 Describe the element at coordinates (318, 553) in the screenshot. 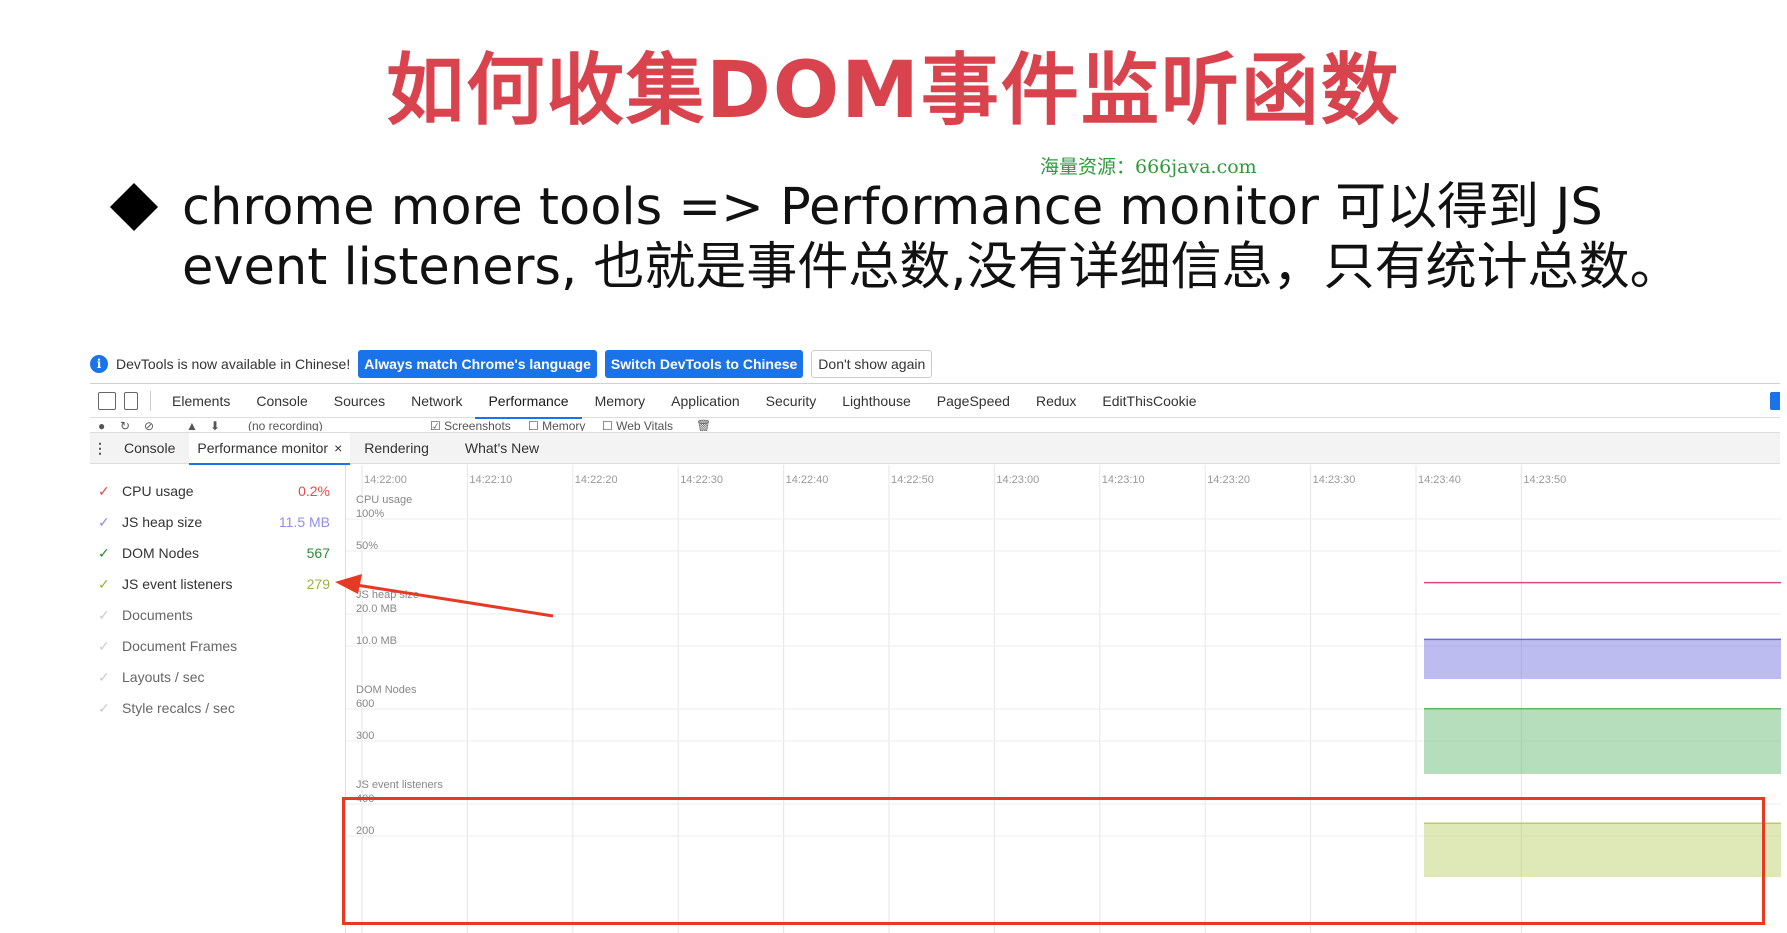

I see `metric-value: 567` at that location.